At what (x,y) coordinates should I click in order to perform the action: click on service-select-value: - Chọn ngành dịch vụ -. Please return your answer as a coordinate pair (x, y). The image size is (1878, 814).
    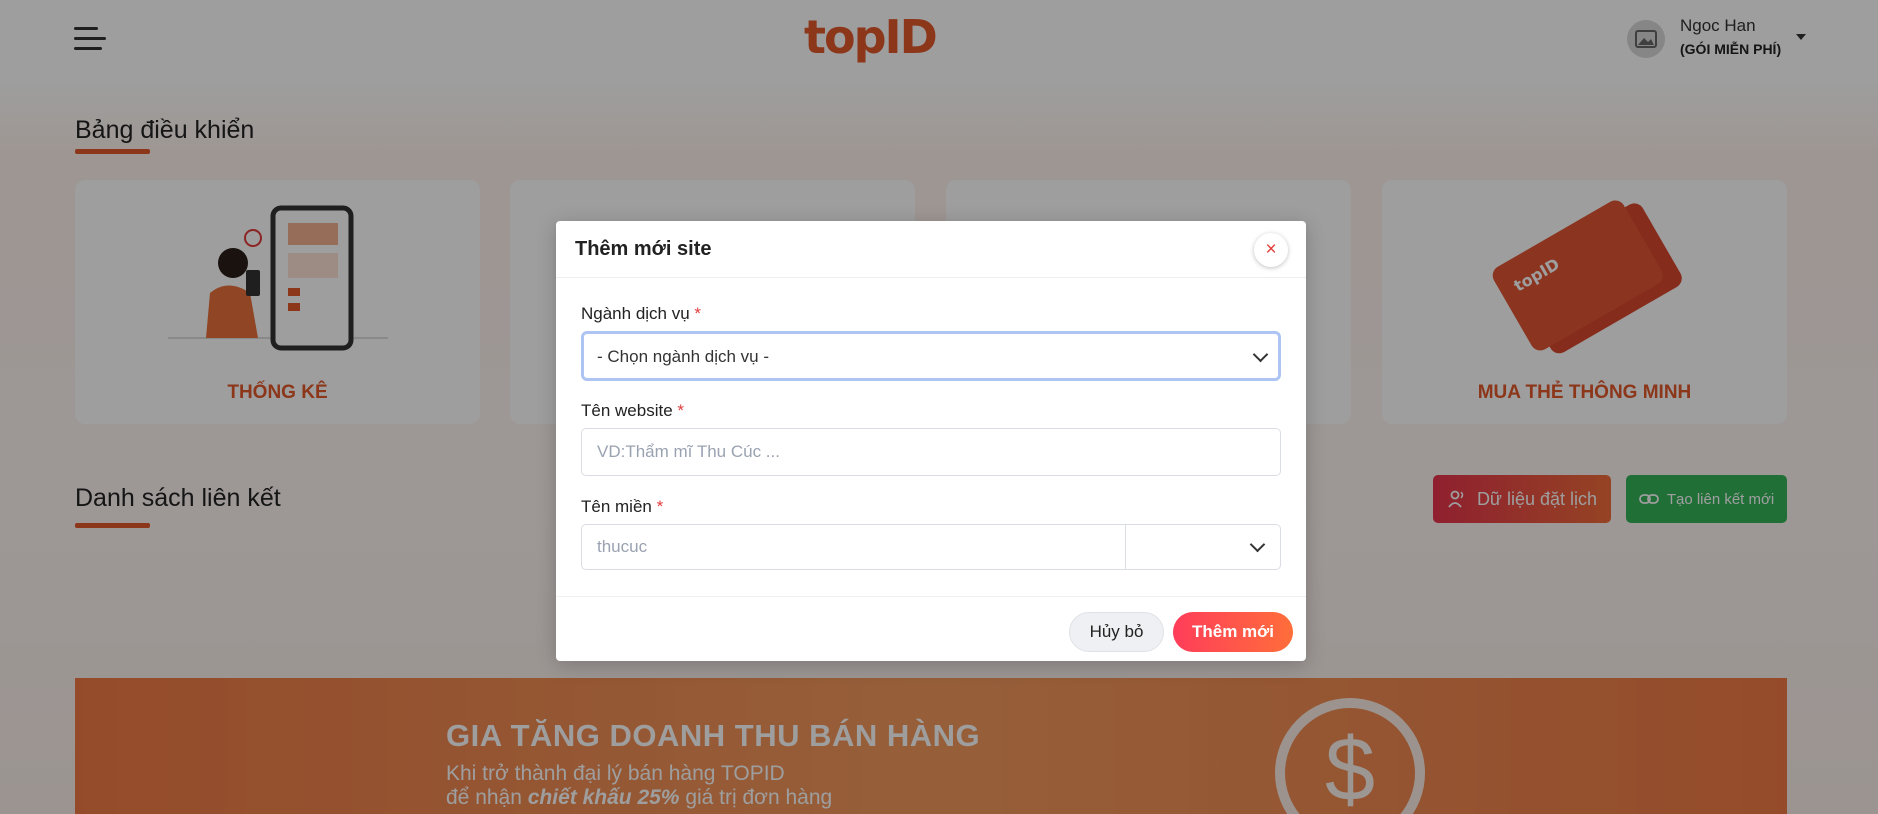
    Looking at the image, I should click on (683, 356).